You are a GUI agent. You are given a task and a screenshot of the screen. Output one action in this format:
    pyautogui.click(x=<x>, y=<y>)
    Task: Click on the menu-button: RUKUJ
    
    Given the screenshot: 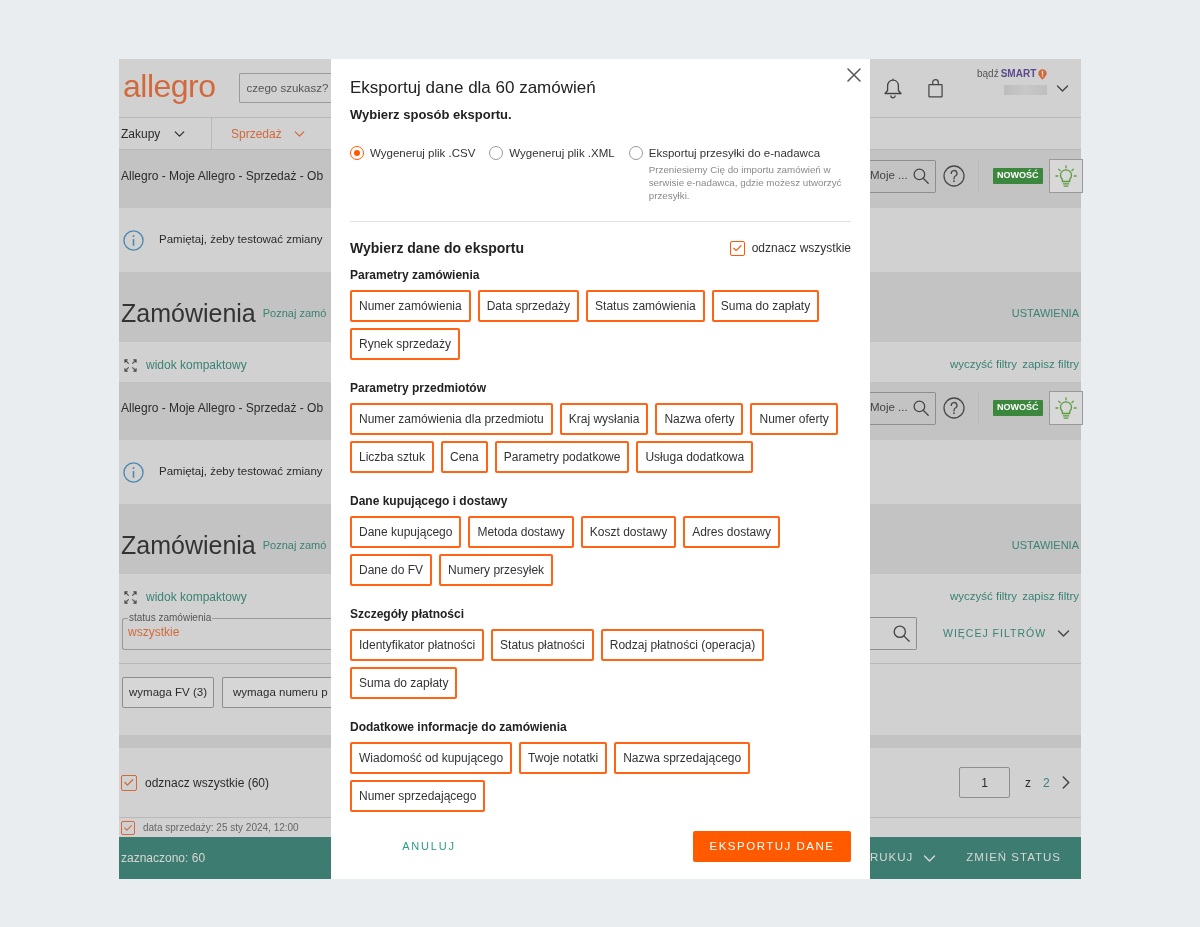 What is the action you would take?
    pyautogui.click(x=903, y=858)
    